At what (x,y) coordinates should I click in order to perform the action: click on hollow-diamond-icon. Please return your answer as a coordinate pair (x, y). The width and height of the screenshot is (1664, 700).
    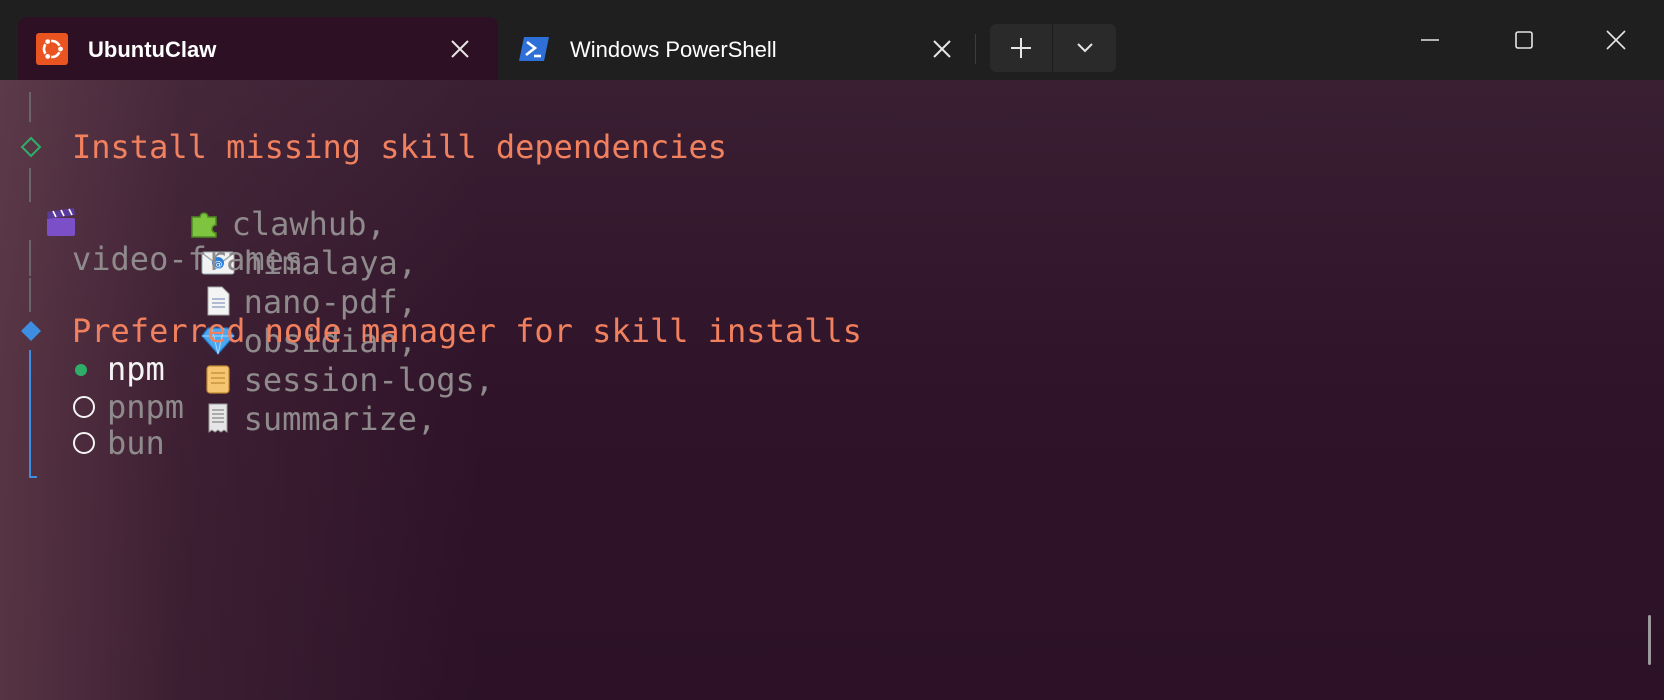
    Looking at the image, I should click on (31, 147).